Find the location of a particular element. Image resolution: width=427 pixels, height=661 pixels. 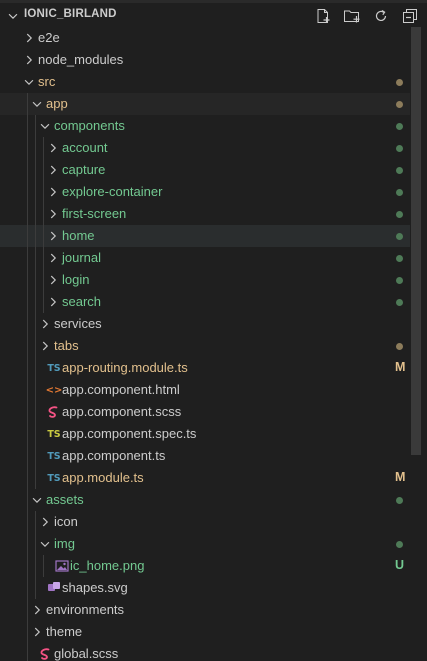

file-item-app-component-html: <> app.component.html is located at coordinates (205, 390).